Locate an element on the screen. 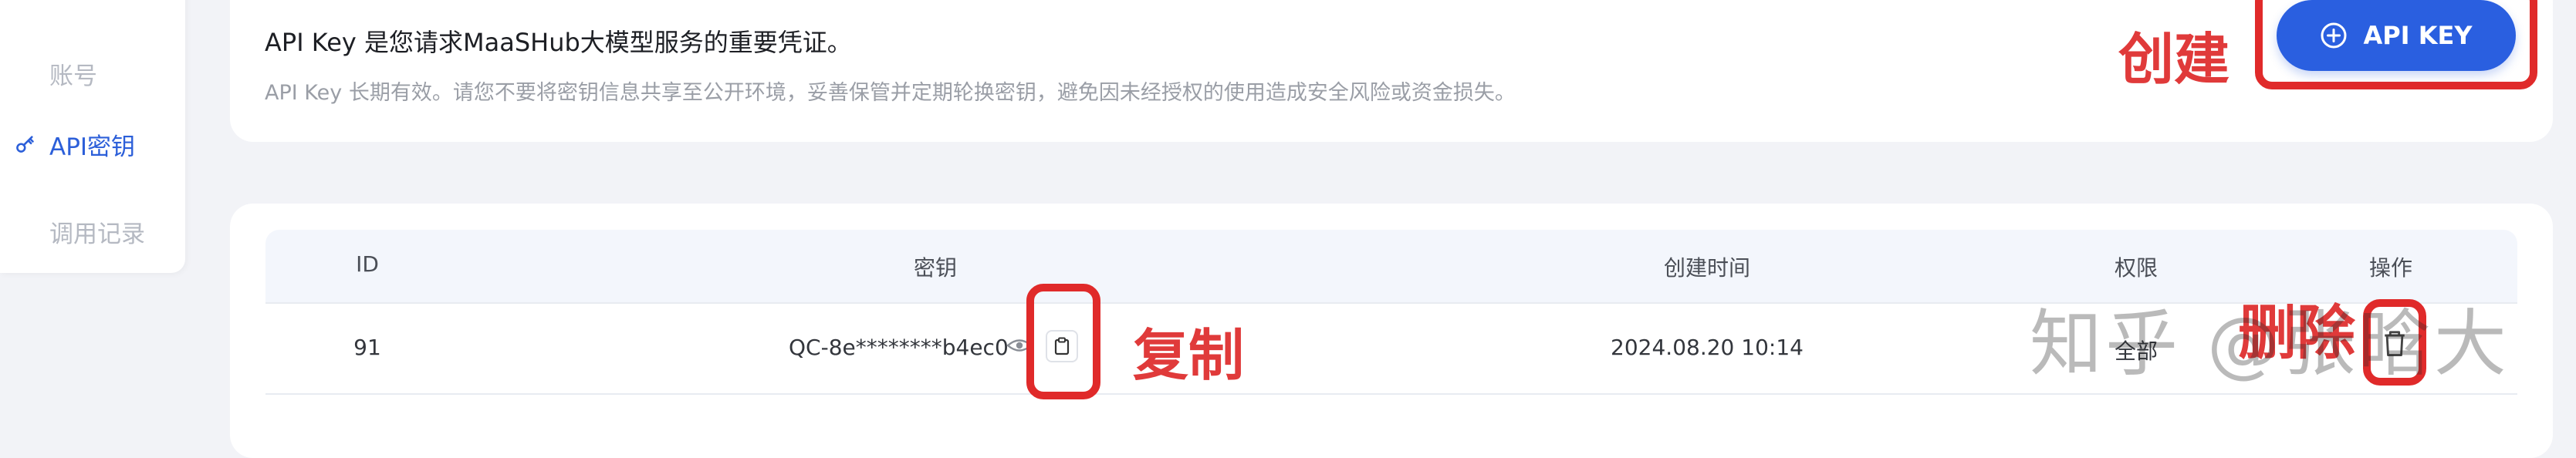 This screenshot has width=2576, height=458. plus-circle-icon is located at coordinates (2334, 35).